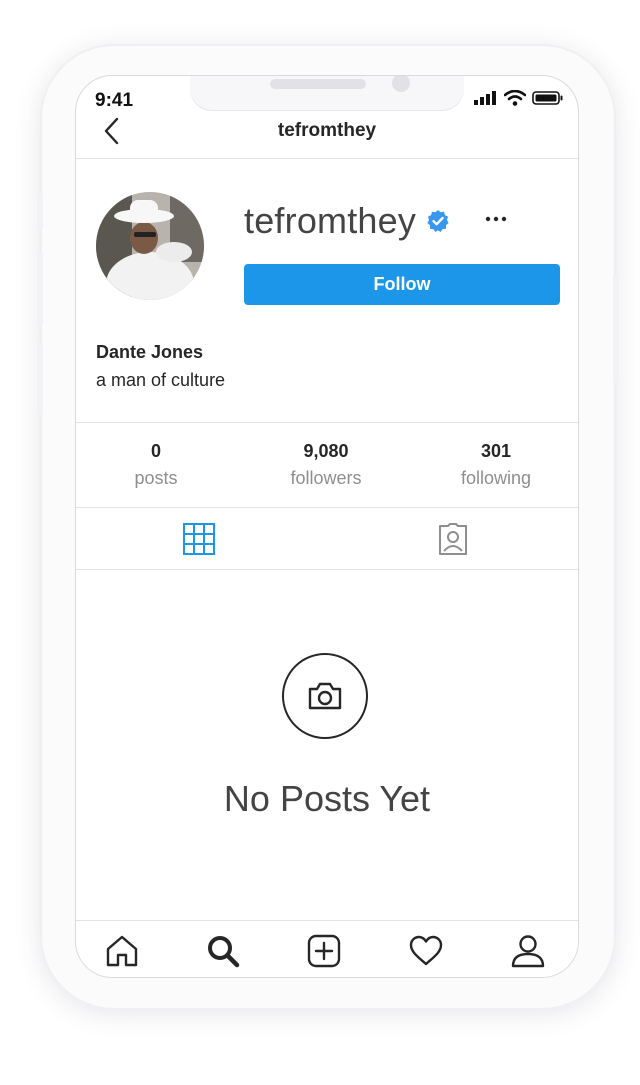 The height and width of the screenshot is (1085, 640). What do you see at coordinates (496, 451) in the screenshot?
I see `following-count: 301` at bounding box center [496, 451].